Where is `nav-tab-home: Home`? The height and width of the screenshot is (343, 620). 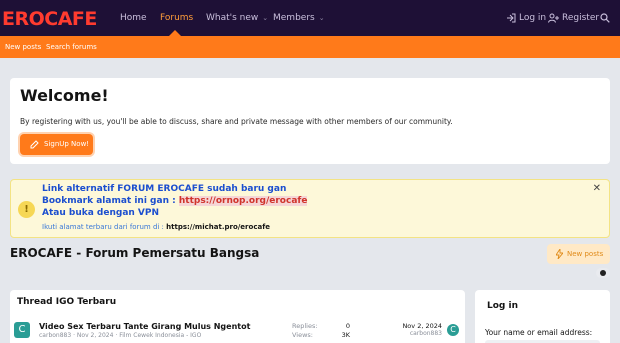
nav-tab-home: Home is located at coordinates (133, 18).